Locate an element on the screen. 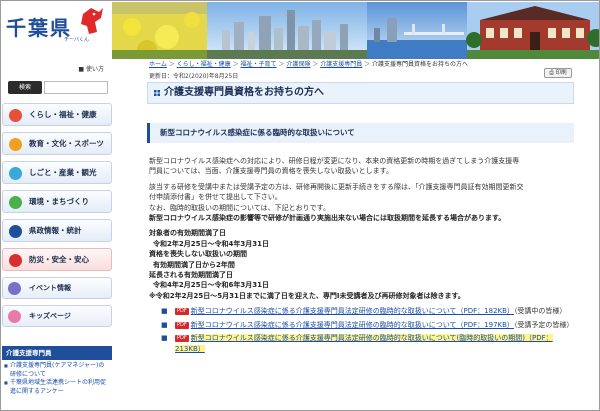 This screenshot has height=411, width=600. search-button: 検索 is located at coordinates (25, 87).